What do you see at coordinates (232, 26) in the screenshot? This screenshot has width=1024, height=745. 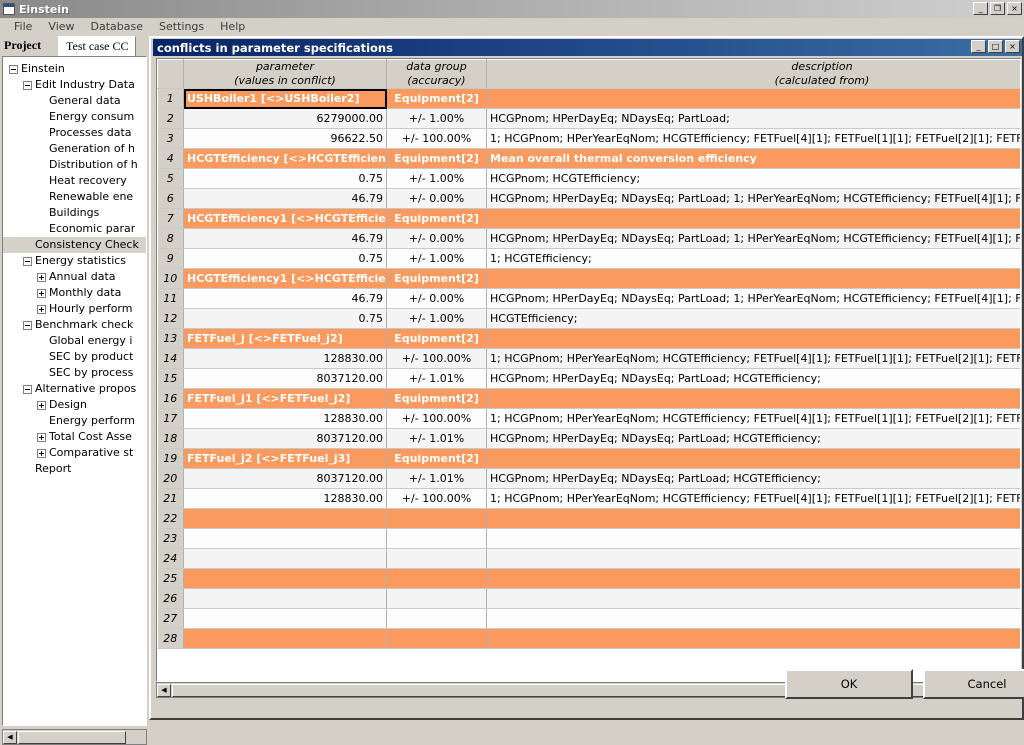 I see `menu-item-help: Help` at bounding box center [232, 26].